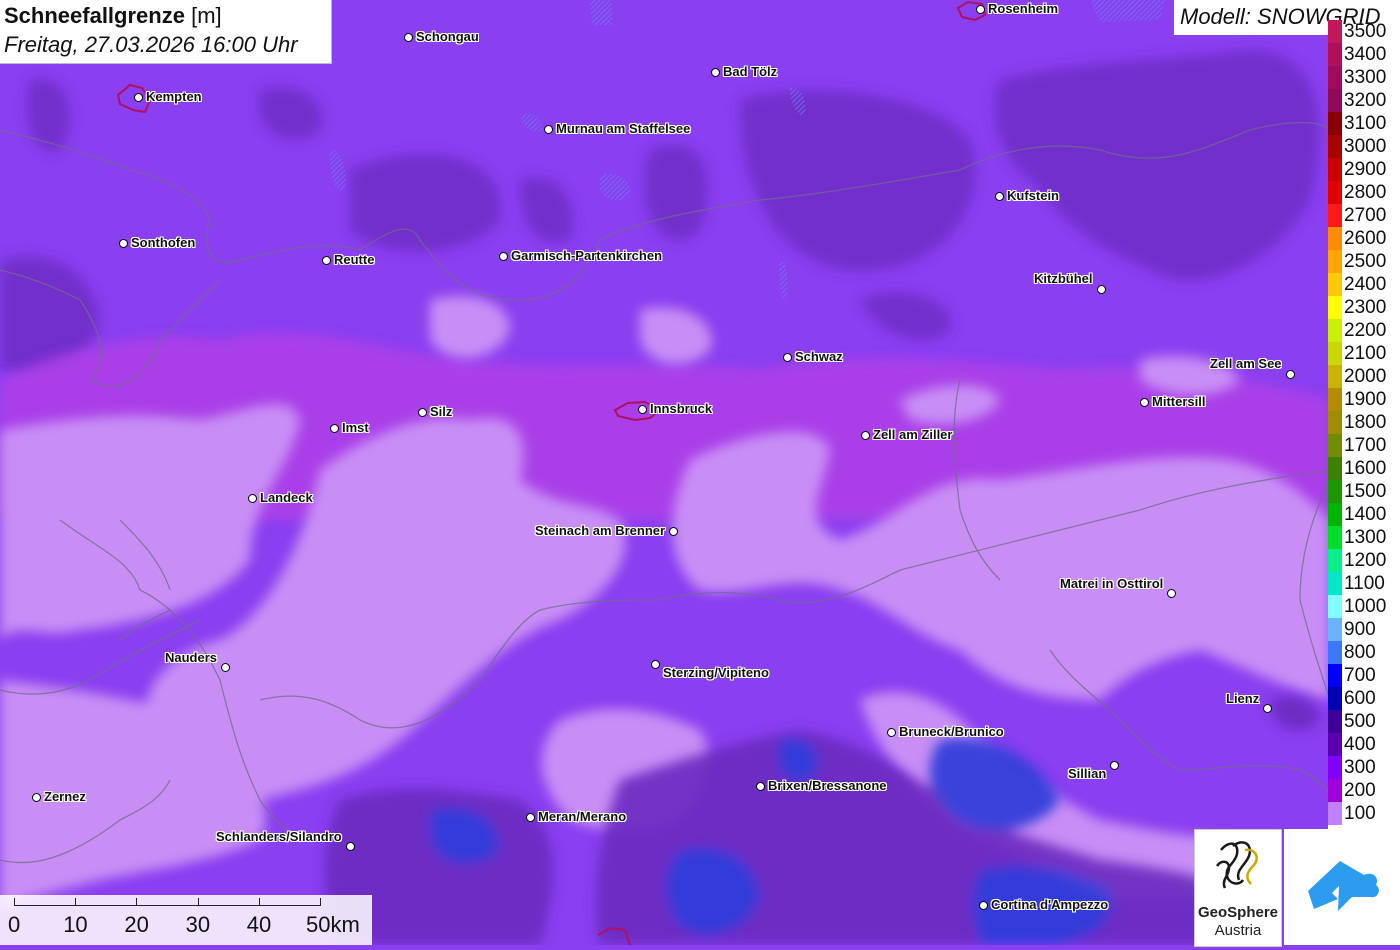 The width and height of the screenshot is (1400, 950). What do you see at coordinates (716, 672) in the screenshot?
I see `city-label: Sterzing/Vipiteno` at bounding box center [716, 672].